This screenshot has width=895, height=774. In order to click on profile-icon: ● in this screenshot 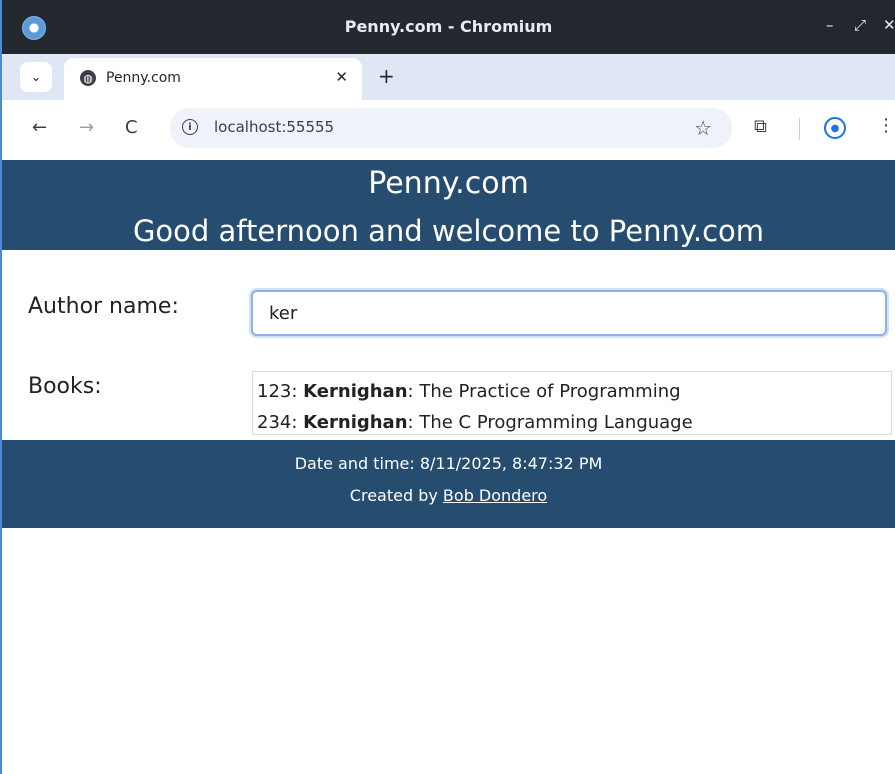, I will do `click(835, 128)`.